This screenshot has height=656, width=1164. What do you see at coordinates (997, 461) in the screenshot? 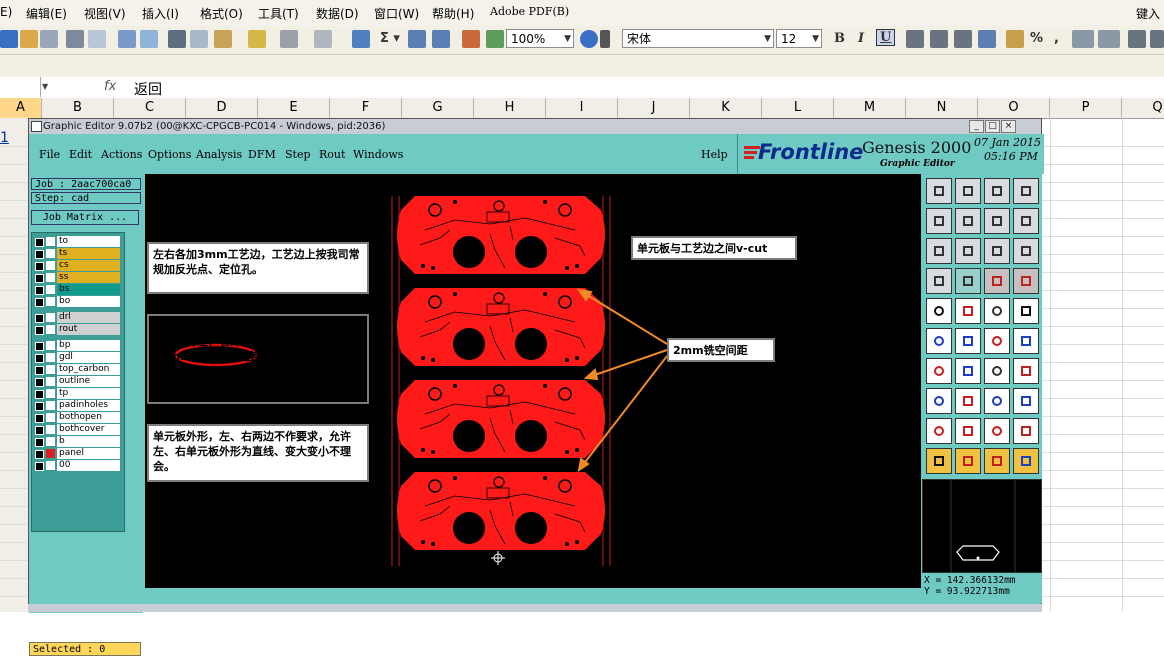
I see `select-polygon-icon` at bounding box center [997, 461].